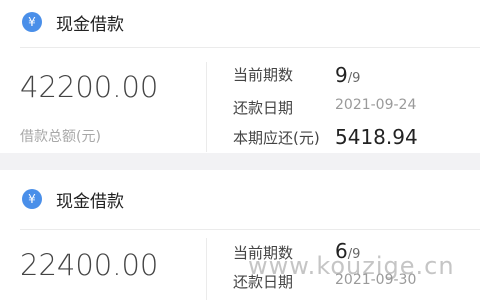 The height and width of the screenshot is (300, 480). I want to click on due-amount-label: 本期应还(元), so click(276, 138).